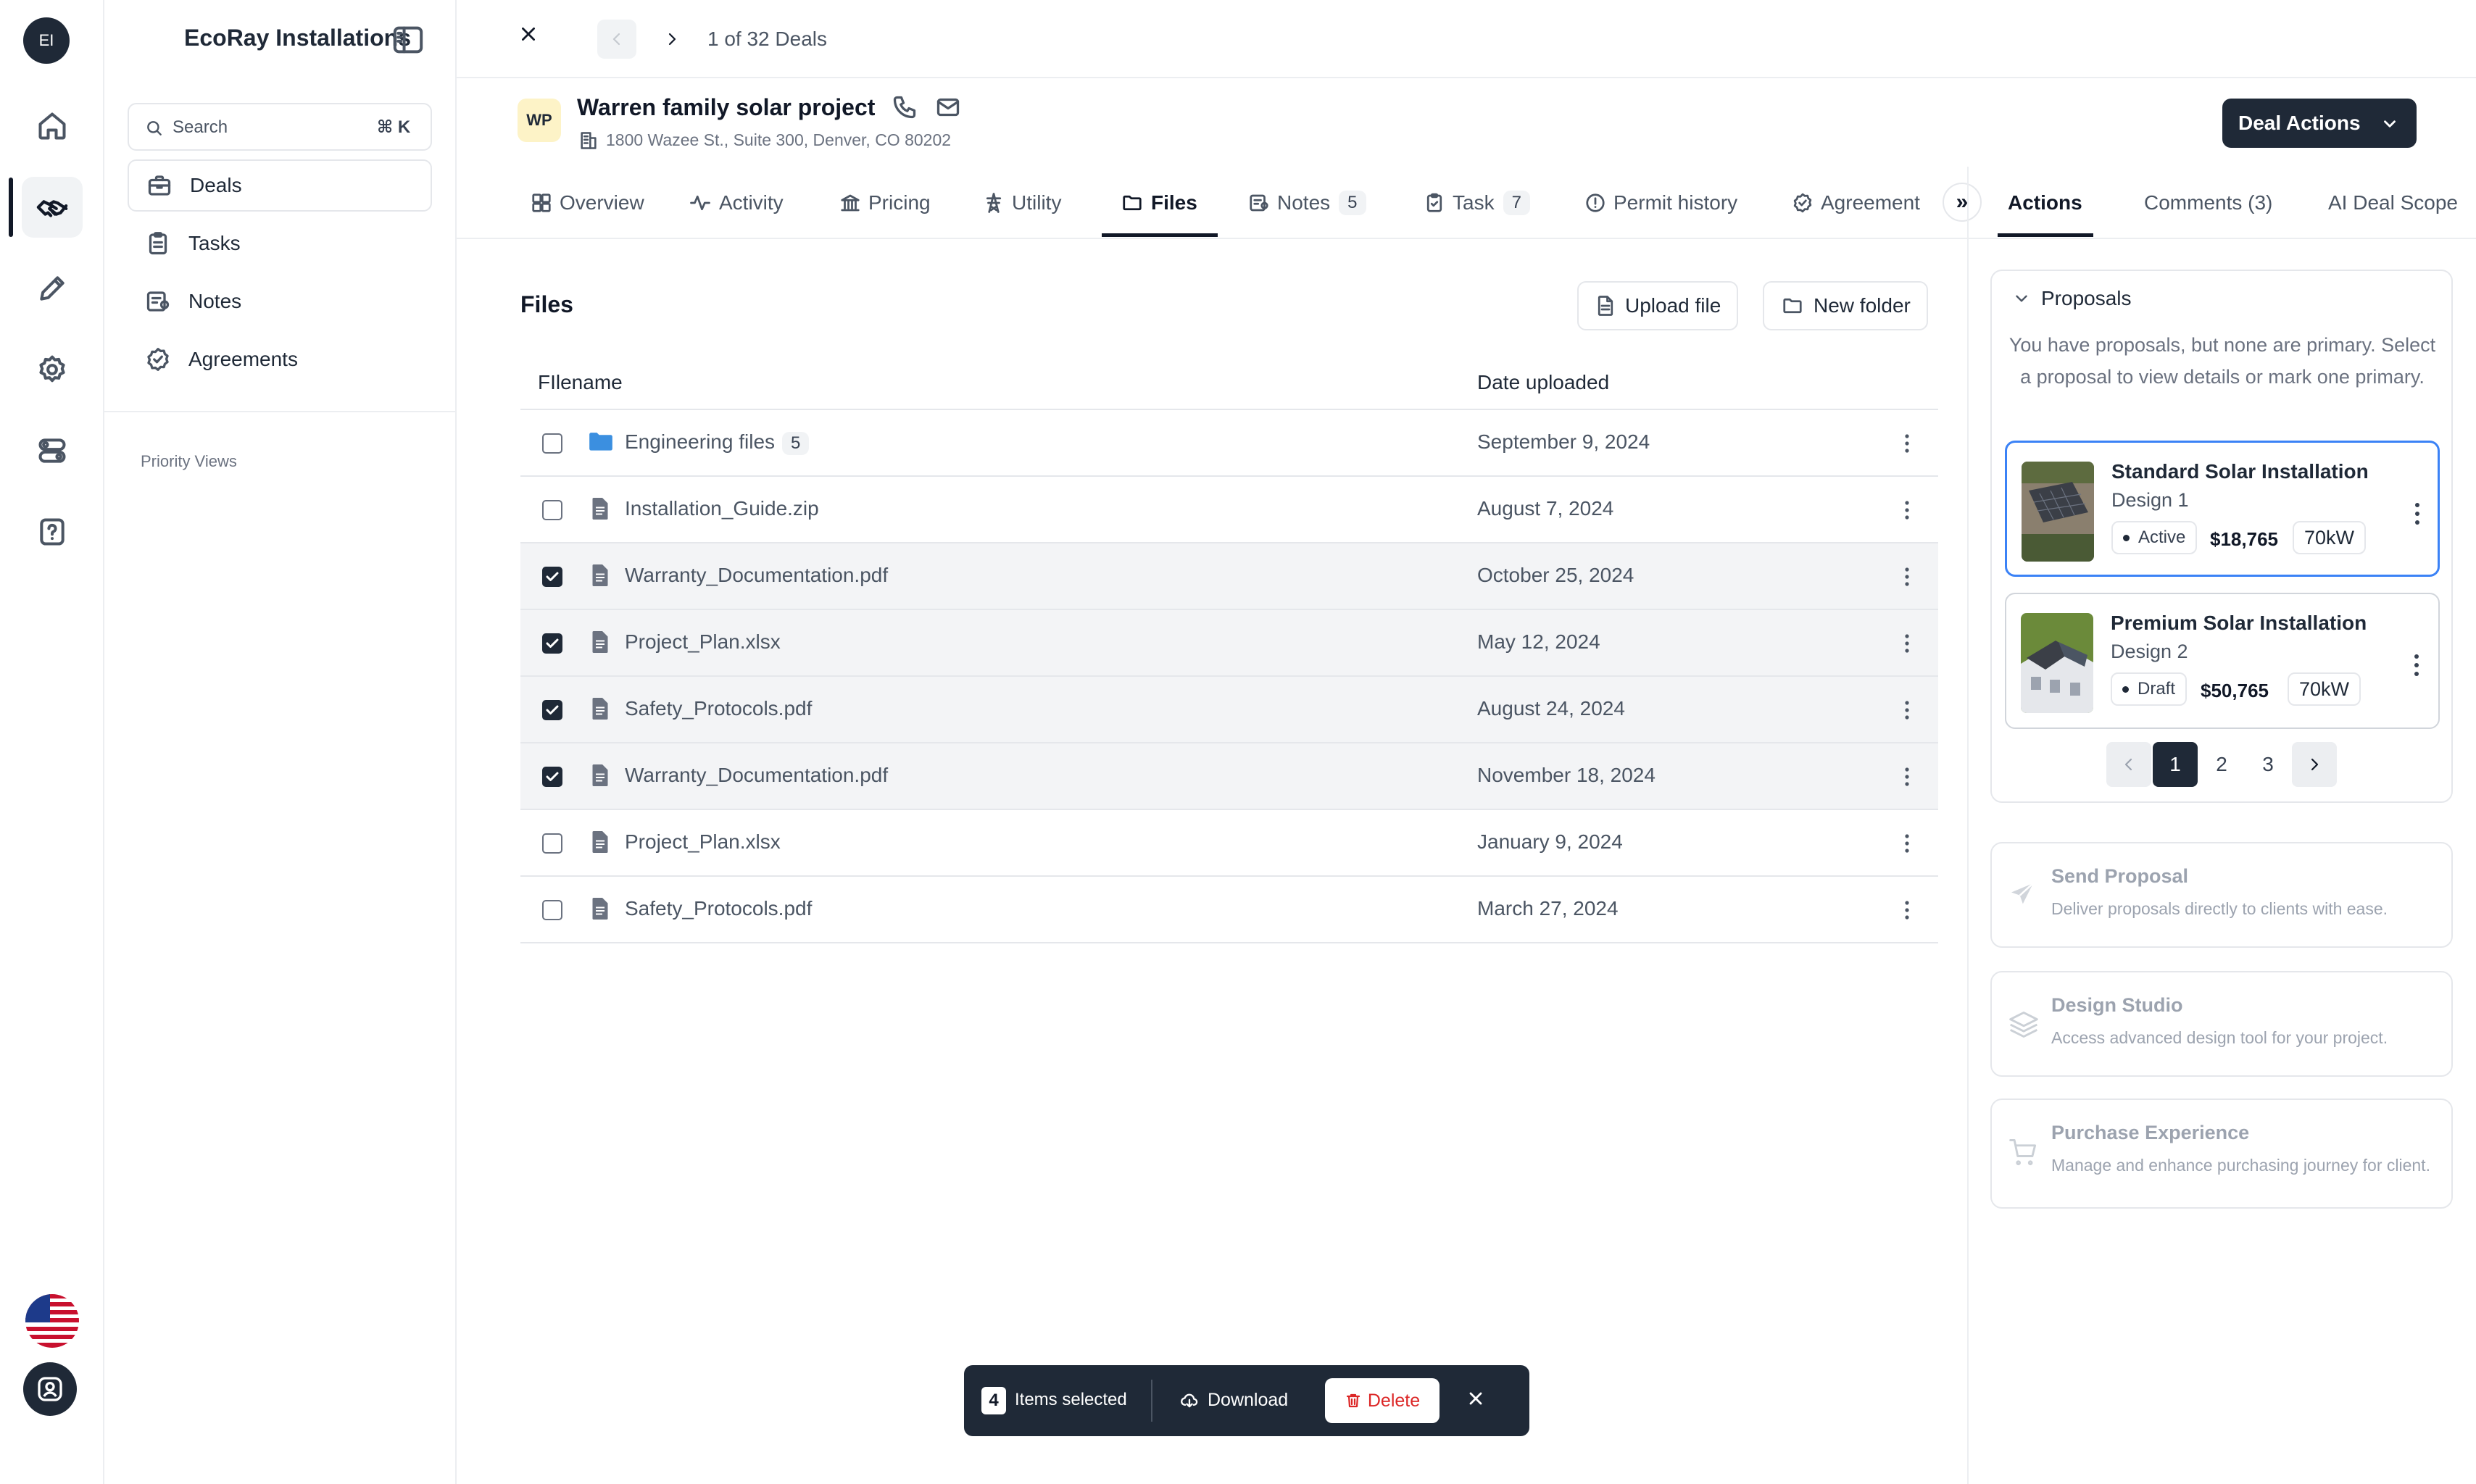 This screenshot has height=1484, width=2476. I want to click on tab-overview: Overview, so click(587, 203).